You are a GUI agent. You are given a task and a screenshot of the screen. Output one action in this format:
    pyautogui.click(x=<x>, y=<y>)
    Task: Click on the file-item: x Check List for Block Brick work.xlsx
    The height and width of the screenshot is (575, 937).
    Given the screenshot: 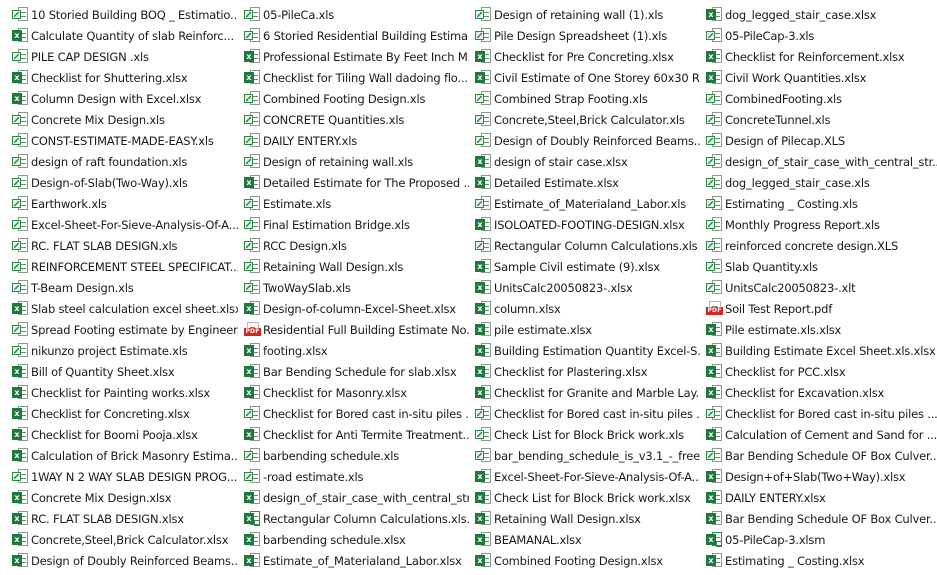 What is the action you would take?
    pyautogui.click(x=584, y=497)
    